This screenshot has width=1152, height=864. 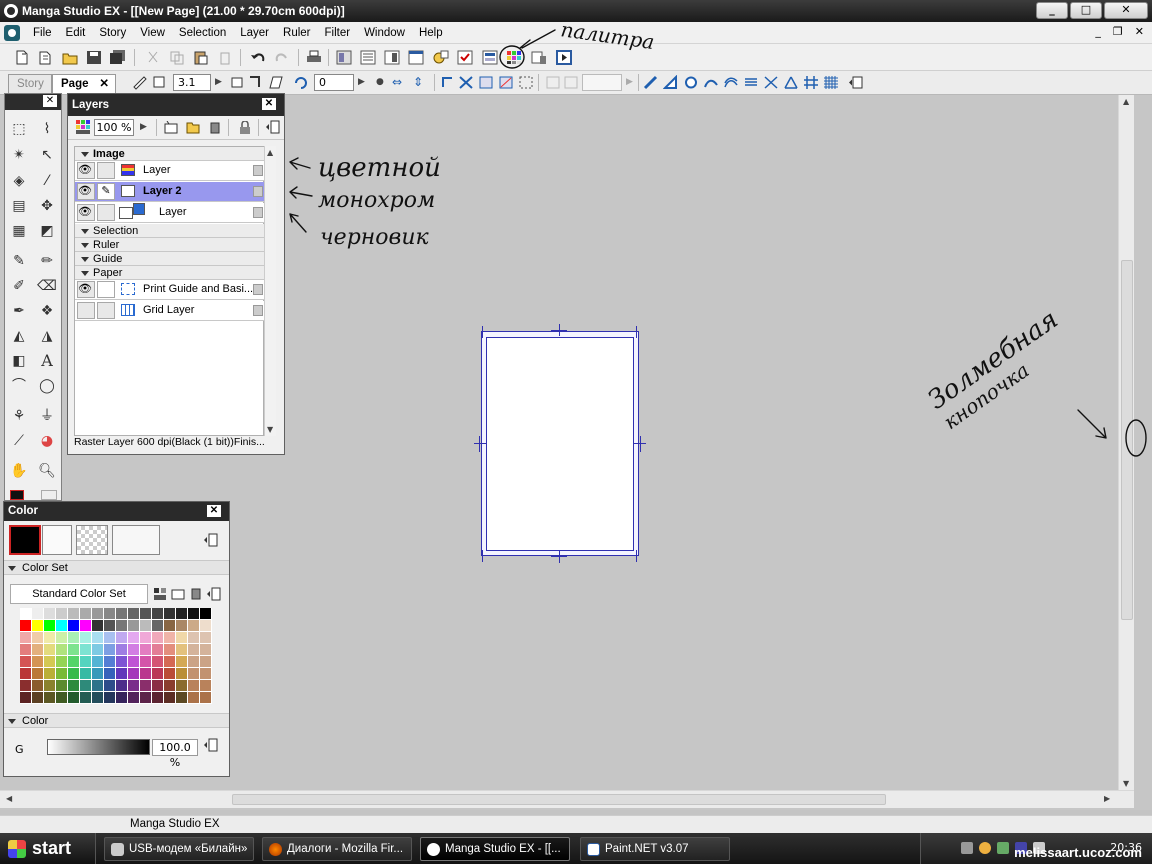 I want to click on thickness-input: 3.1, so click(x=192, y=82).